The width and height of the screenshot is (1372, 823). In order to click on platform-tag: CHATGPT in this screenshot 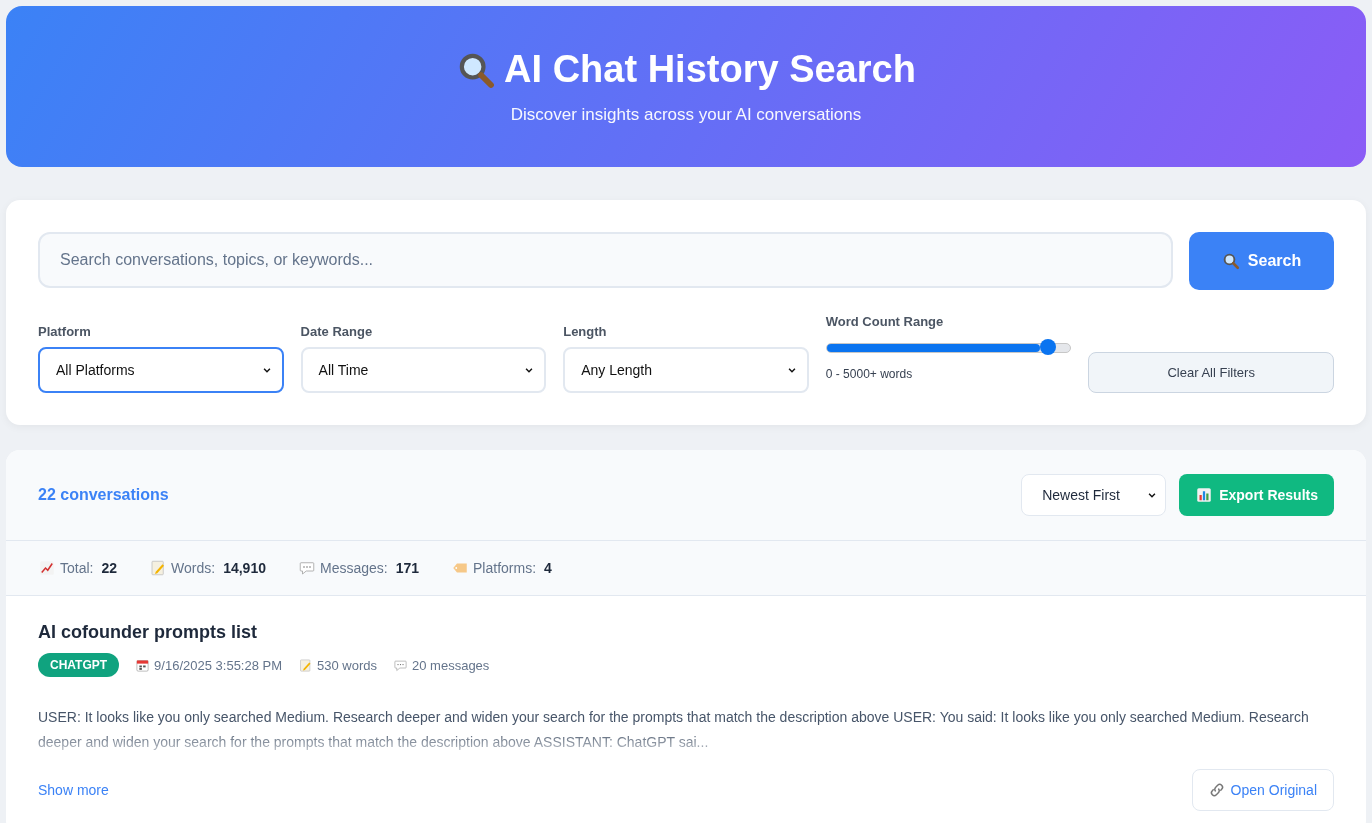, I will do `click(79, 665)`.